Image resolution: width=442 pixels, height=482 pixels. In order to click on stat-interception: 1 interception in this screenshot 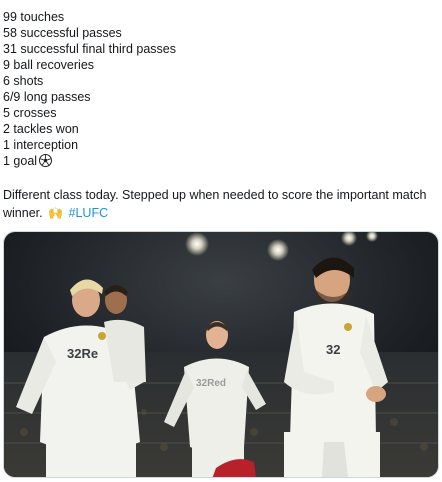, I will do `click(41, 145)`.